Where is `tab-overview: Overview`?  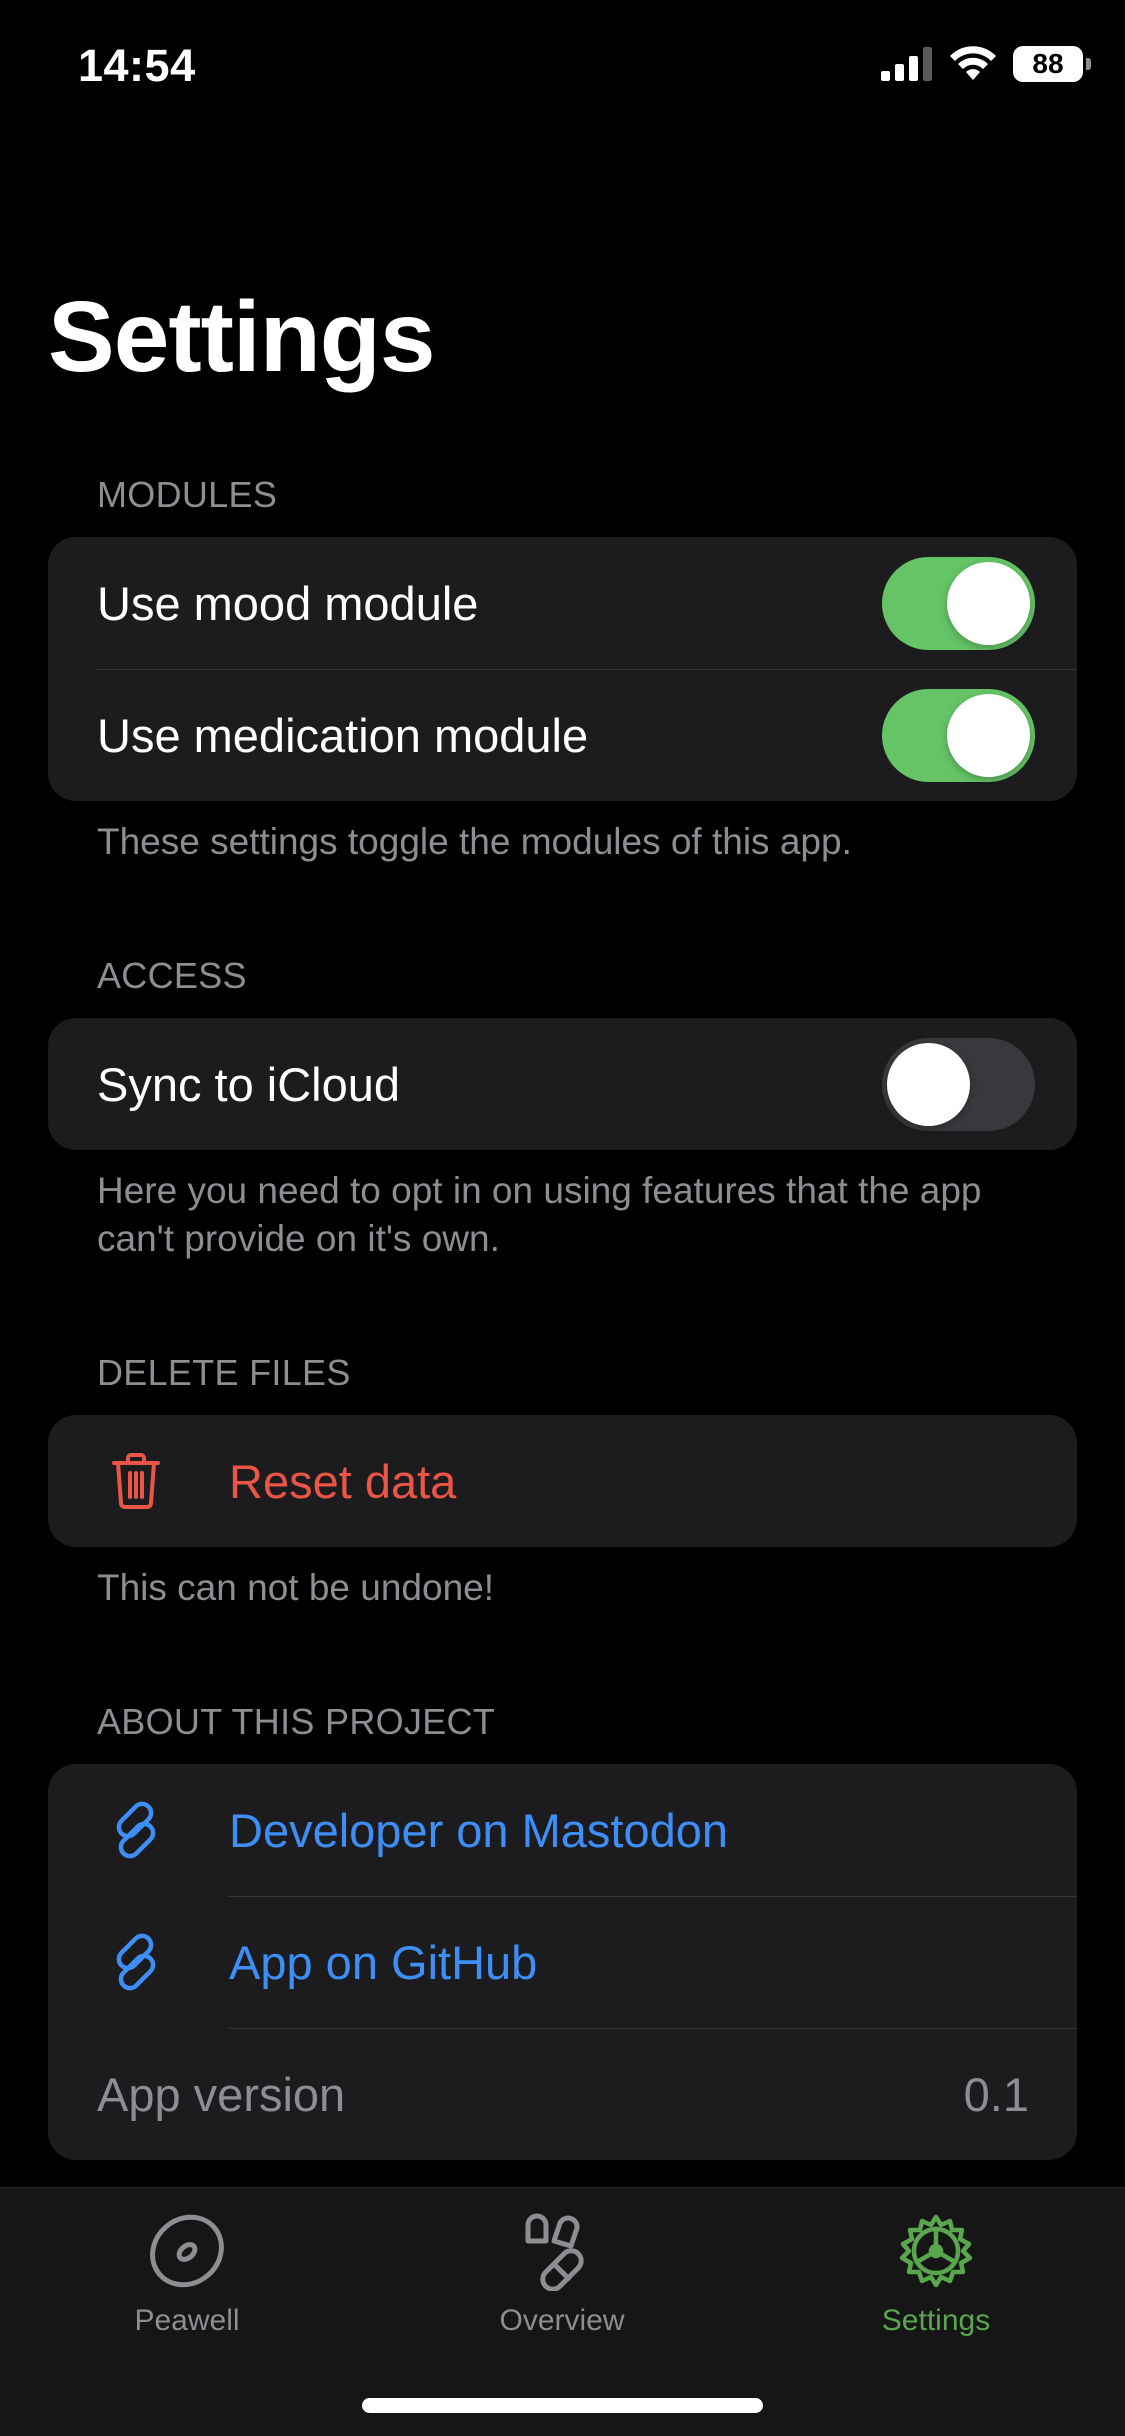
tab-overview: Overview is located at coordinates (562, 2272).